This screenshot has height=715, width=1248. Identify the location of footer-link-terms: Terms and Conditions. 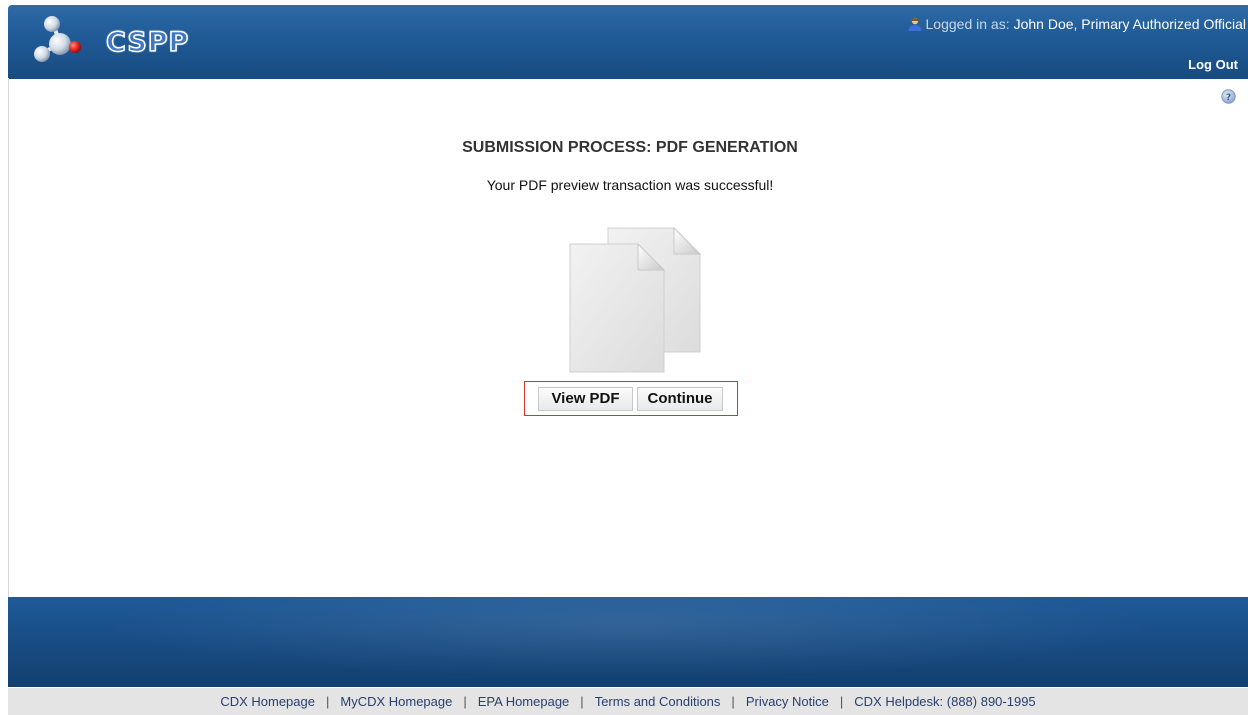
(658, 701).